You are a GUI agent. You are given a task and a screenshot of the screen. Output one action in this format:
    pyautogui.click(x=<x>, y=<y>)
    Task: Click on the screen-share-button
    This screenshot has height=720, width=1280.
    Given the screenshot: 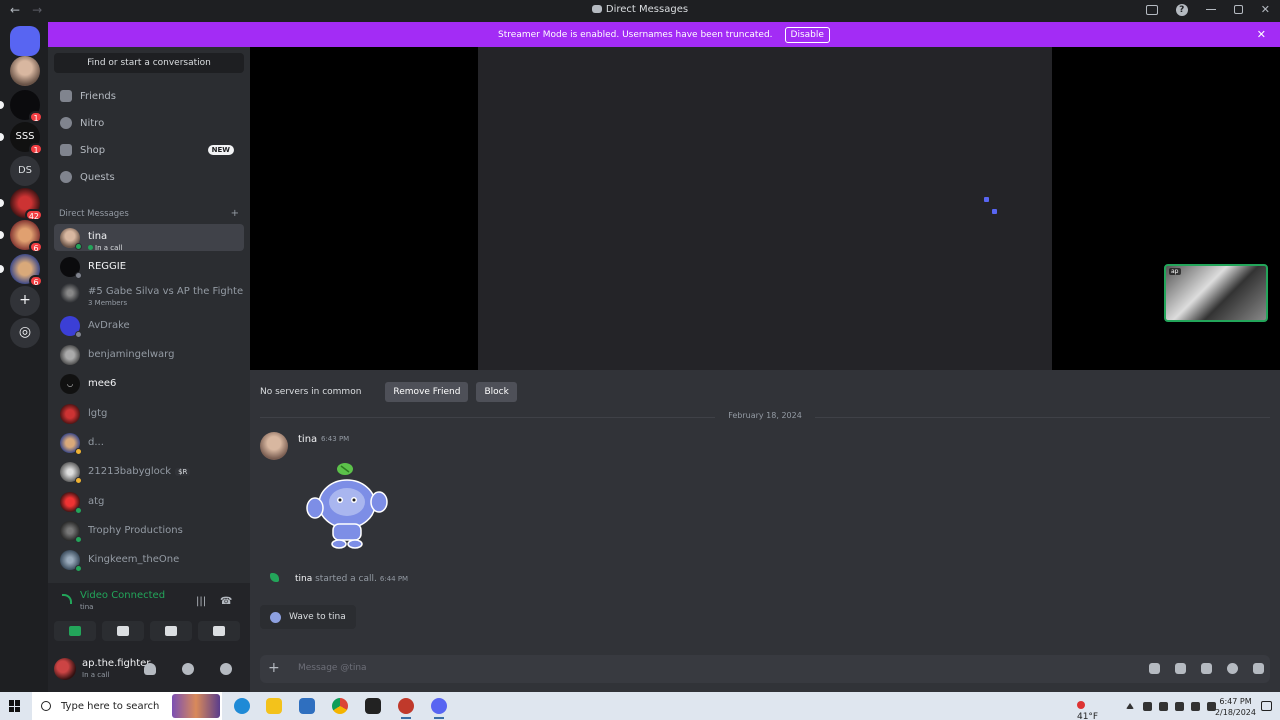 What is the action you would take?
    pyautogui.click(x=123, y=631)
    